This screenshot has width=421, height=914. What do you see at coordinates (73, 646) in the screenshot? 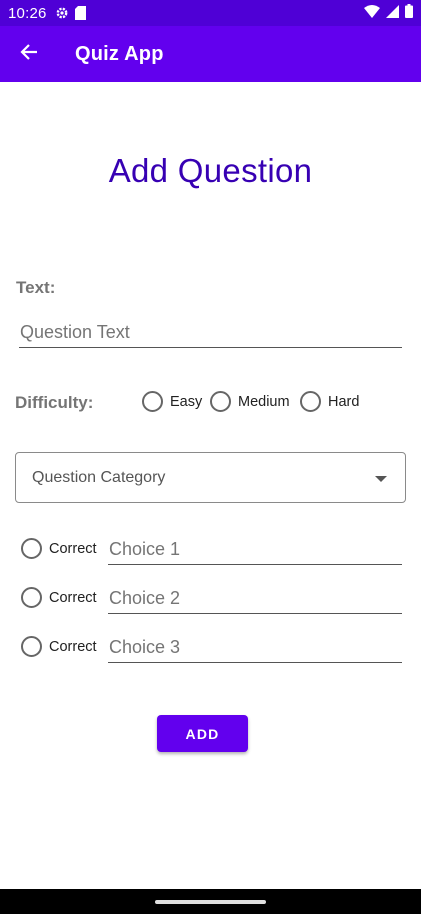
I see `choice-3-correct-label: Correct` at bounding box center [73, 646].